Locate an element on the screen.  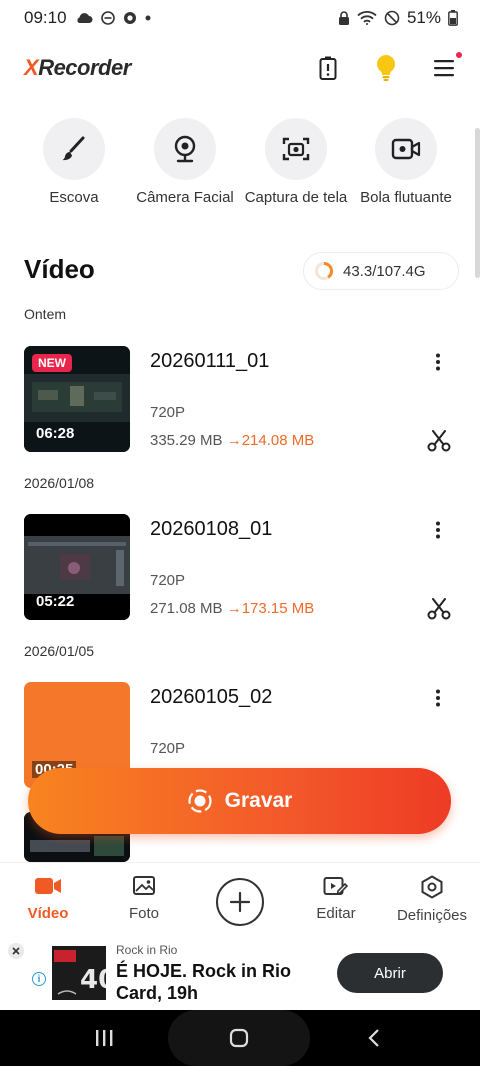
menu-button is located at coordinates (446, 67).